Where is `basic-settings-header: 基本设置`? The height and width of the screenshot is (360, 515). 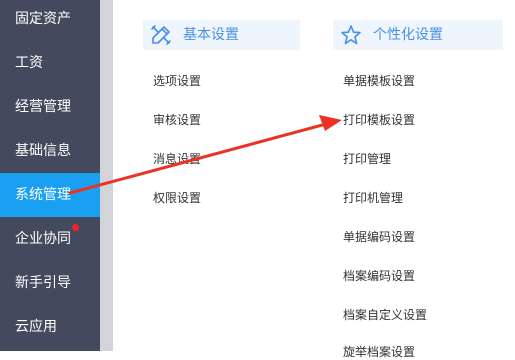 basic-settings-header: 基本设置 is located at coordinates (221, 35).